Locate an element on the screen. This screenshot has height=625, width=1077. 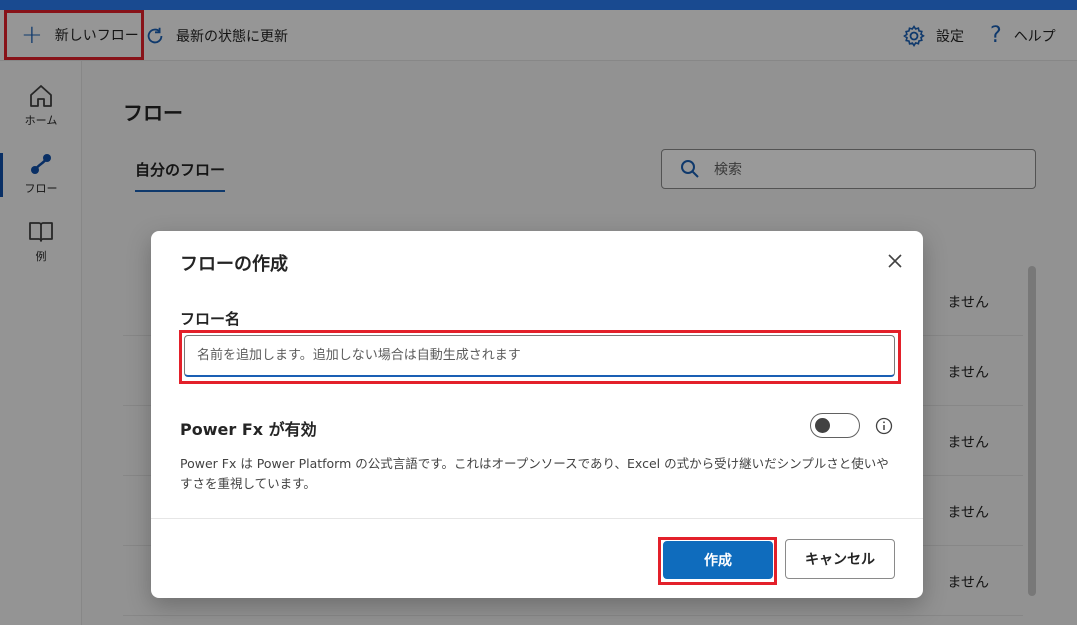
info-icon is located at coordinates (884, 426).